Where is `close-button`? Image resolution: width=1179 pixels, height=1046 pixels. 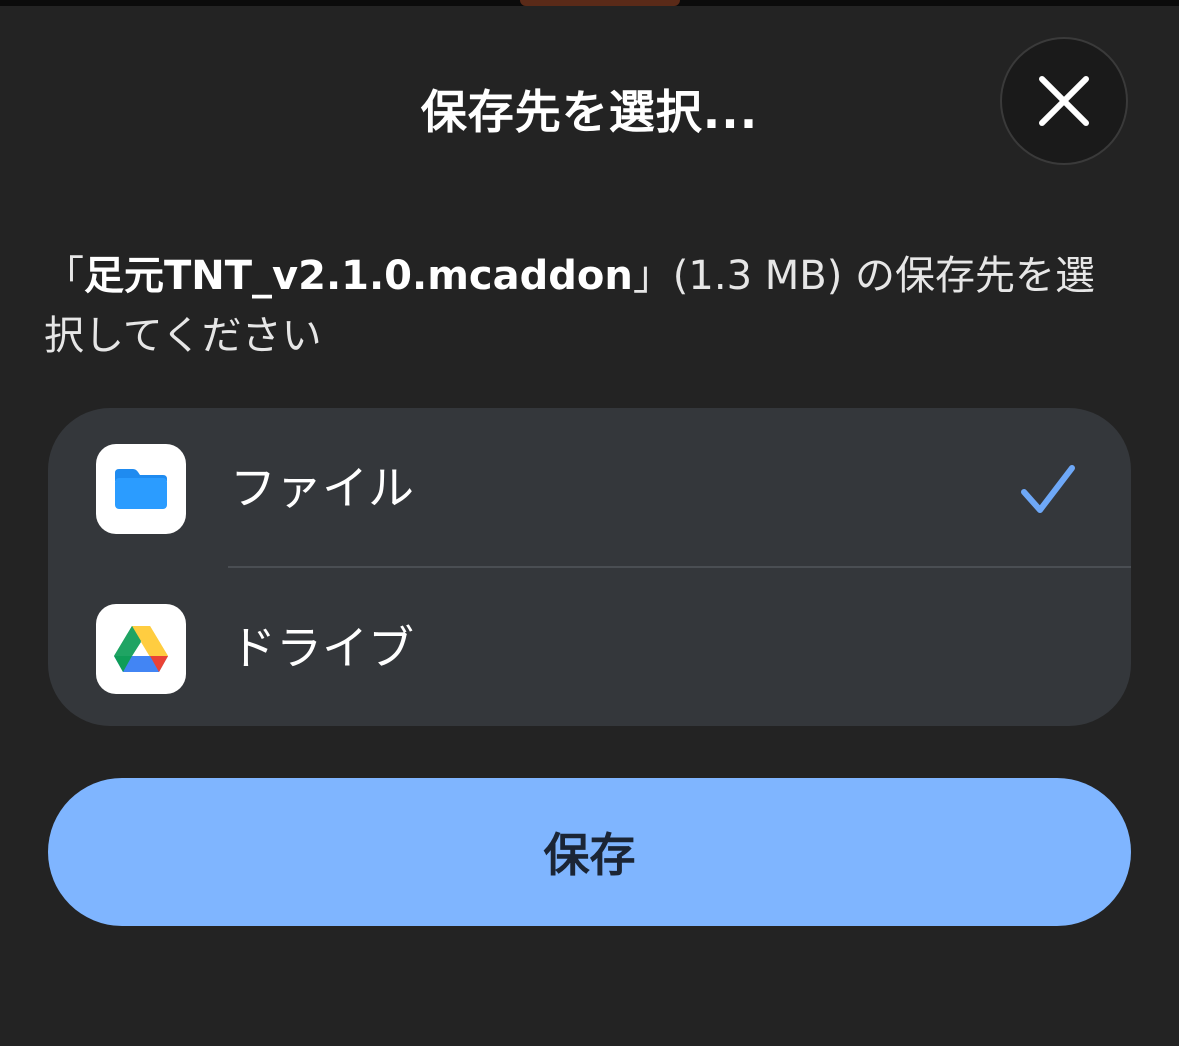
close-button is located at coordinates (1064, 101).